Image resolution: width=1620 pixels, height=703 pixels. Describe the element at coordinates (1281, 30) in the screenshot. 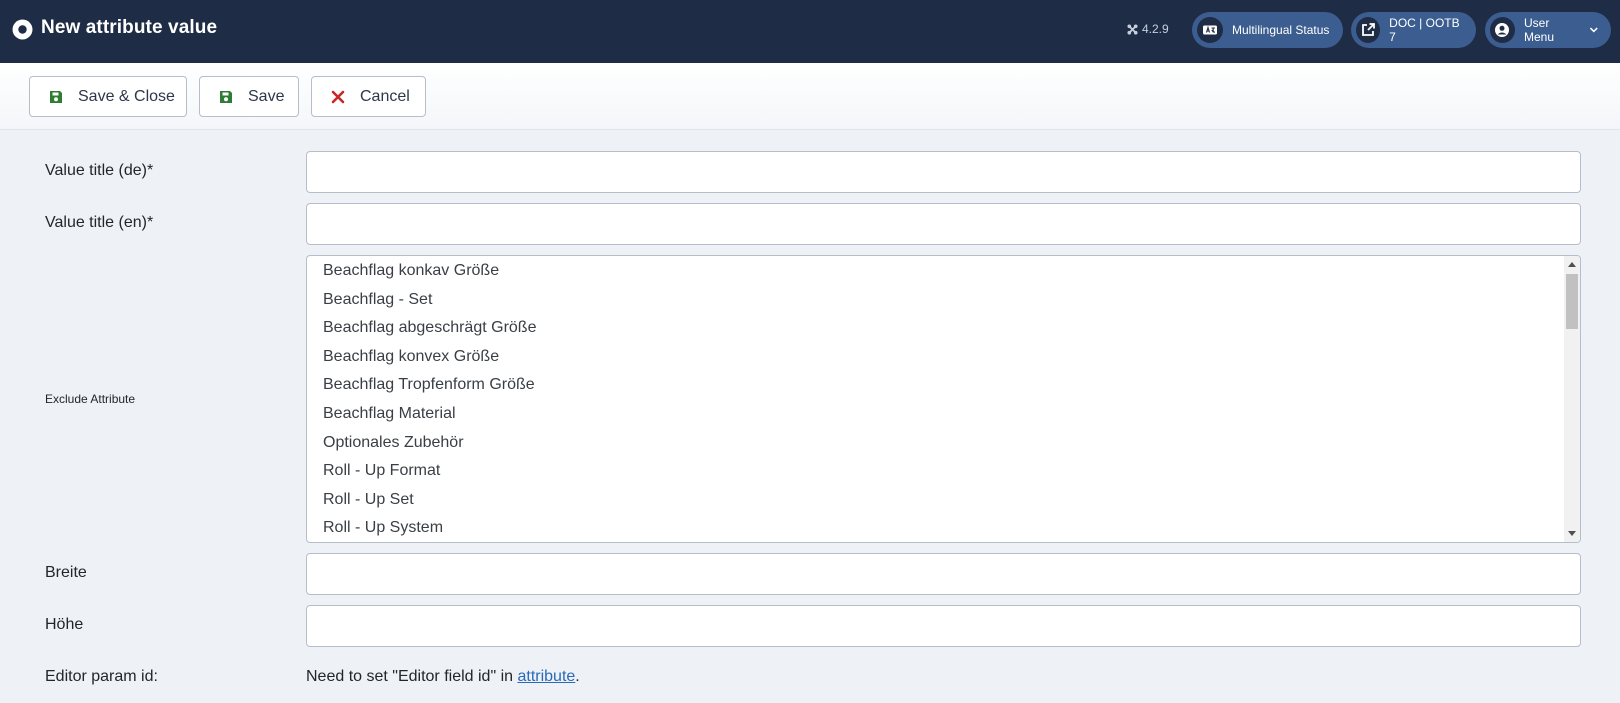

I see `multilingual-status-label: Multilingual Status` at that location.